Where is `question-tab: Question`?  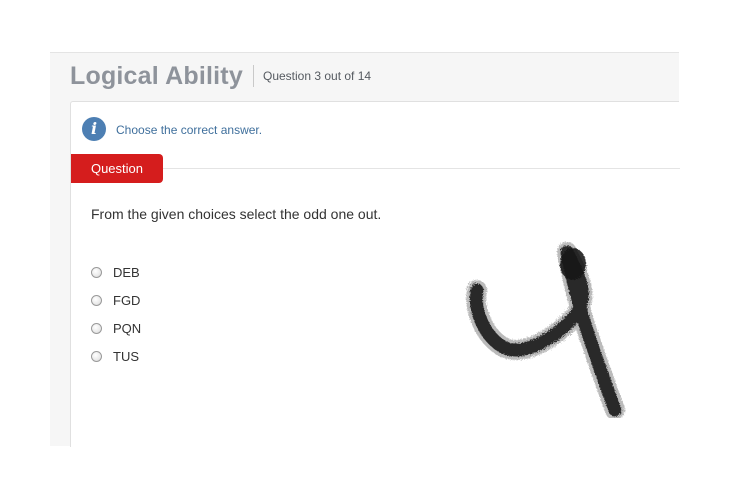 question-tab: Question is located at coordinates (117, 168).